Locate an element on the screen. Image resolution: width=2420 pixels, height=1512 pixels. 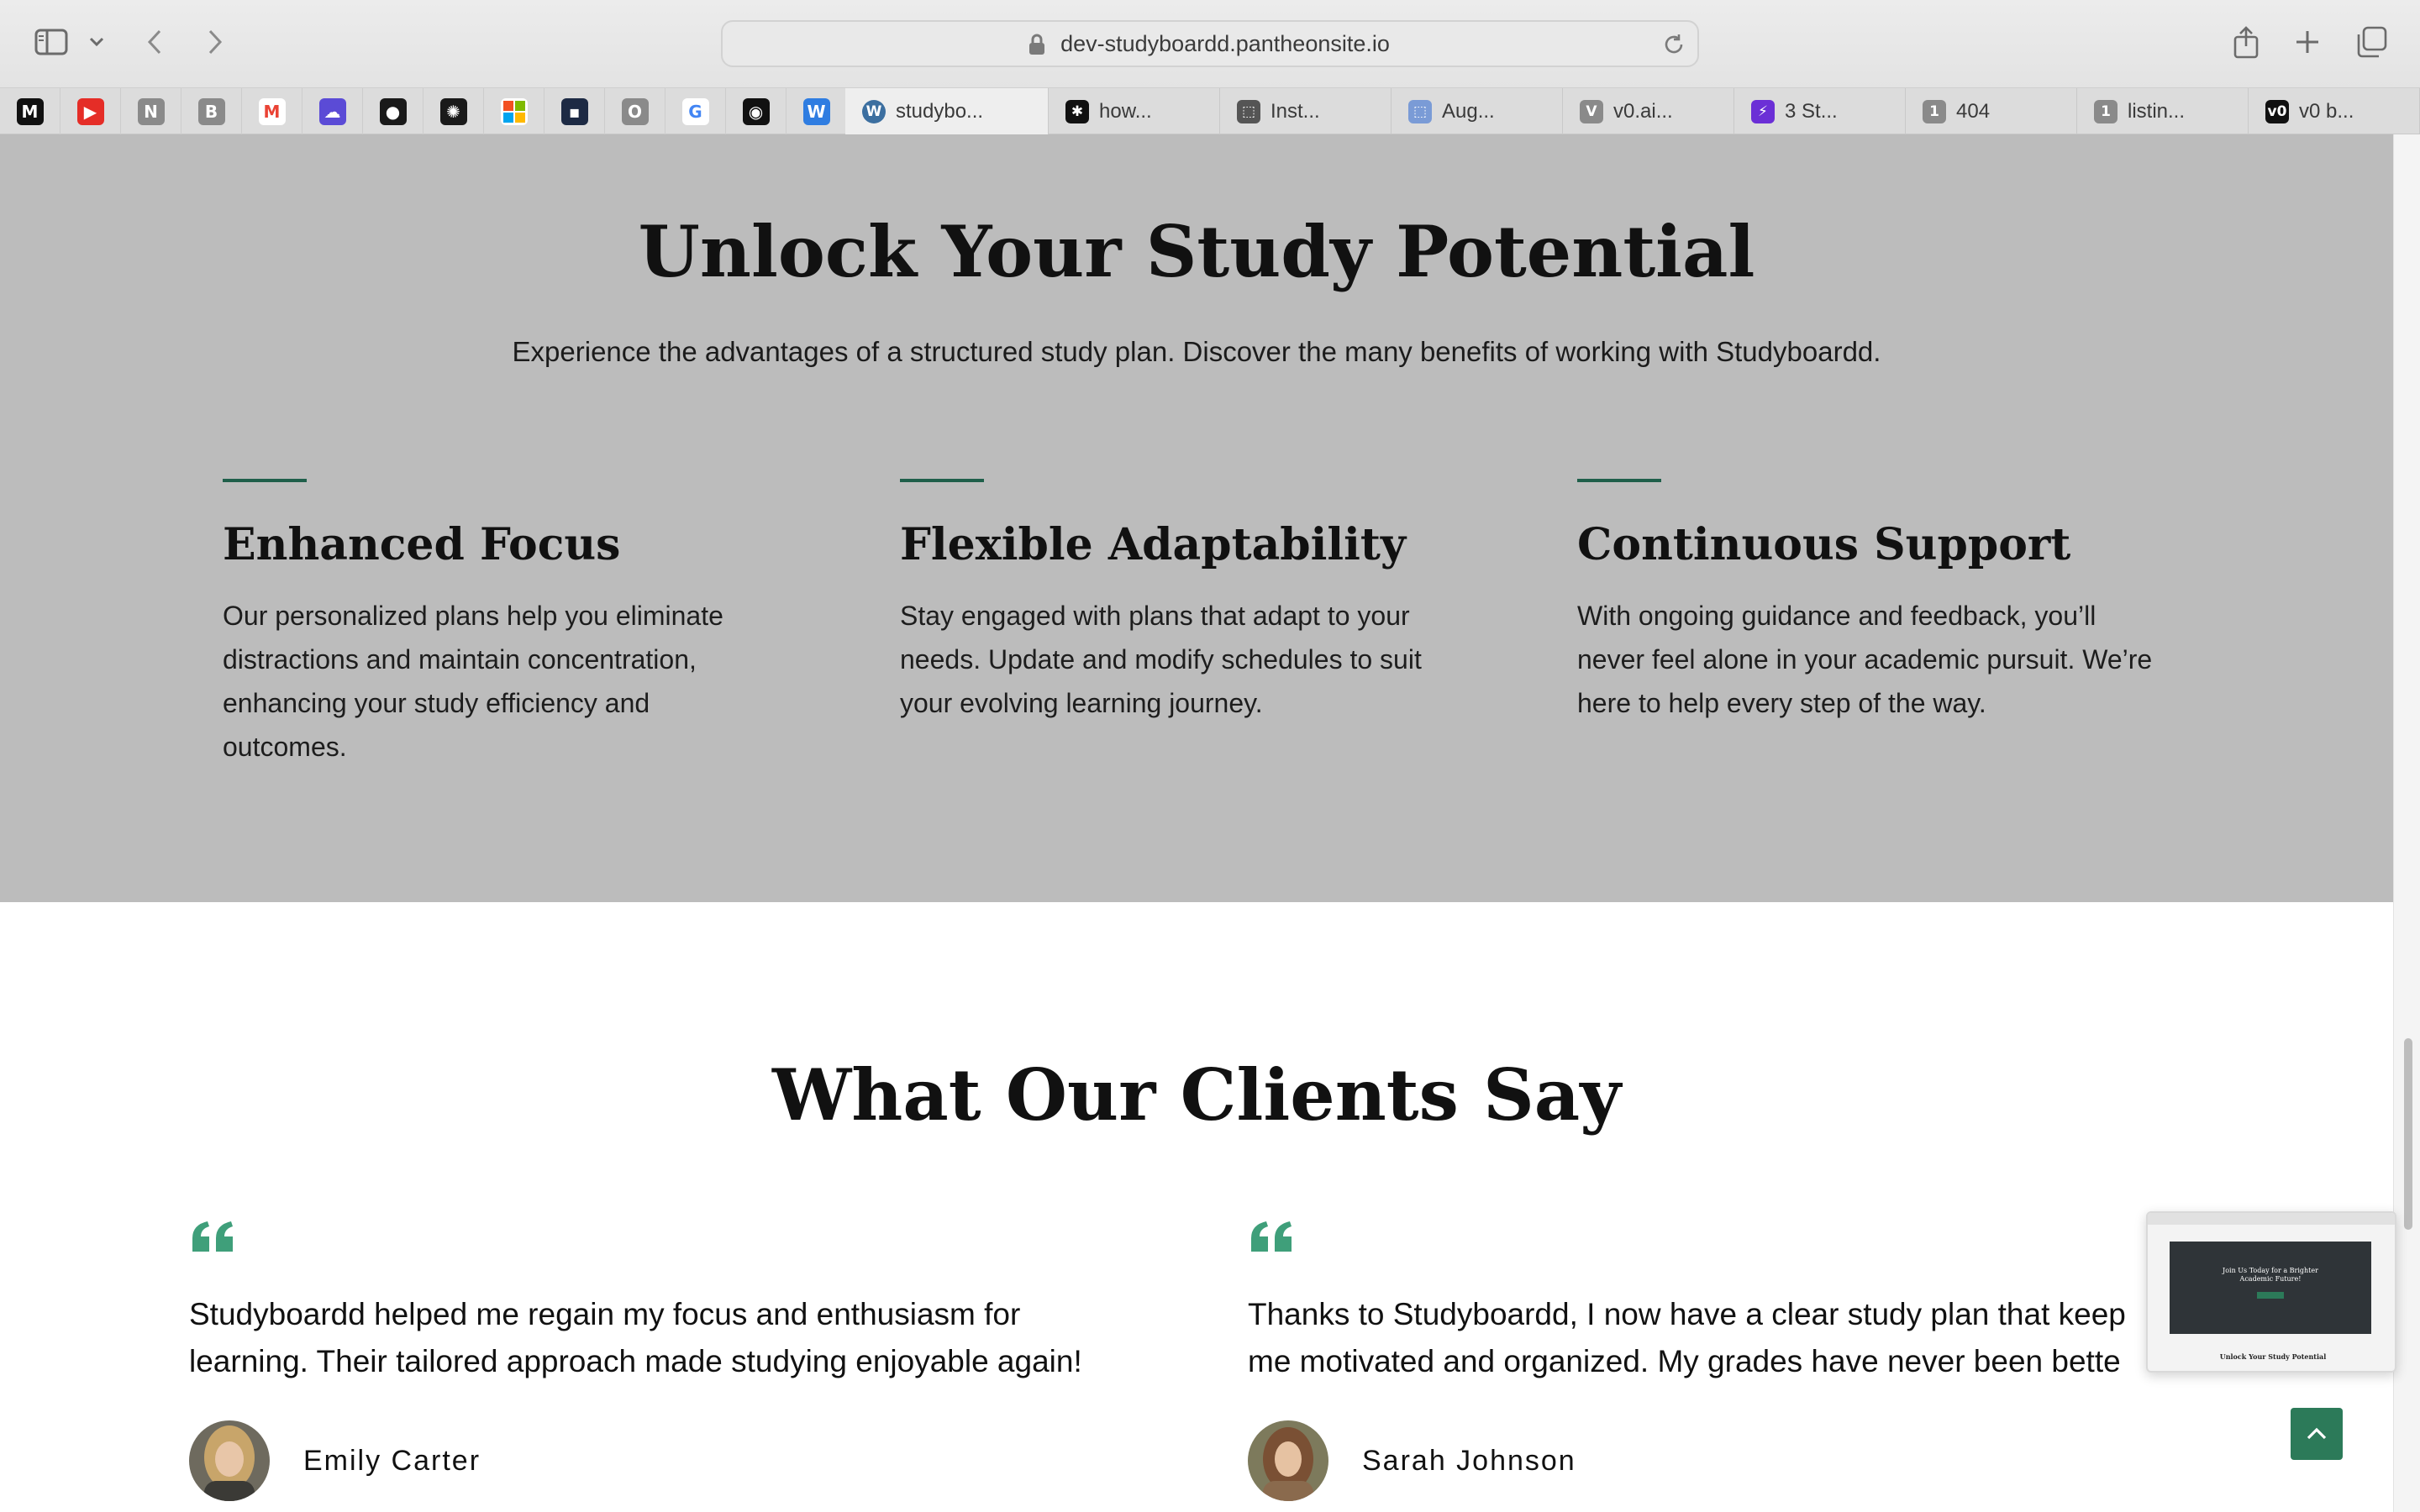
url-text: dev-studyboardd.pantheonsite.io is located at coordinates (1210, 44).